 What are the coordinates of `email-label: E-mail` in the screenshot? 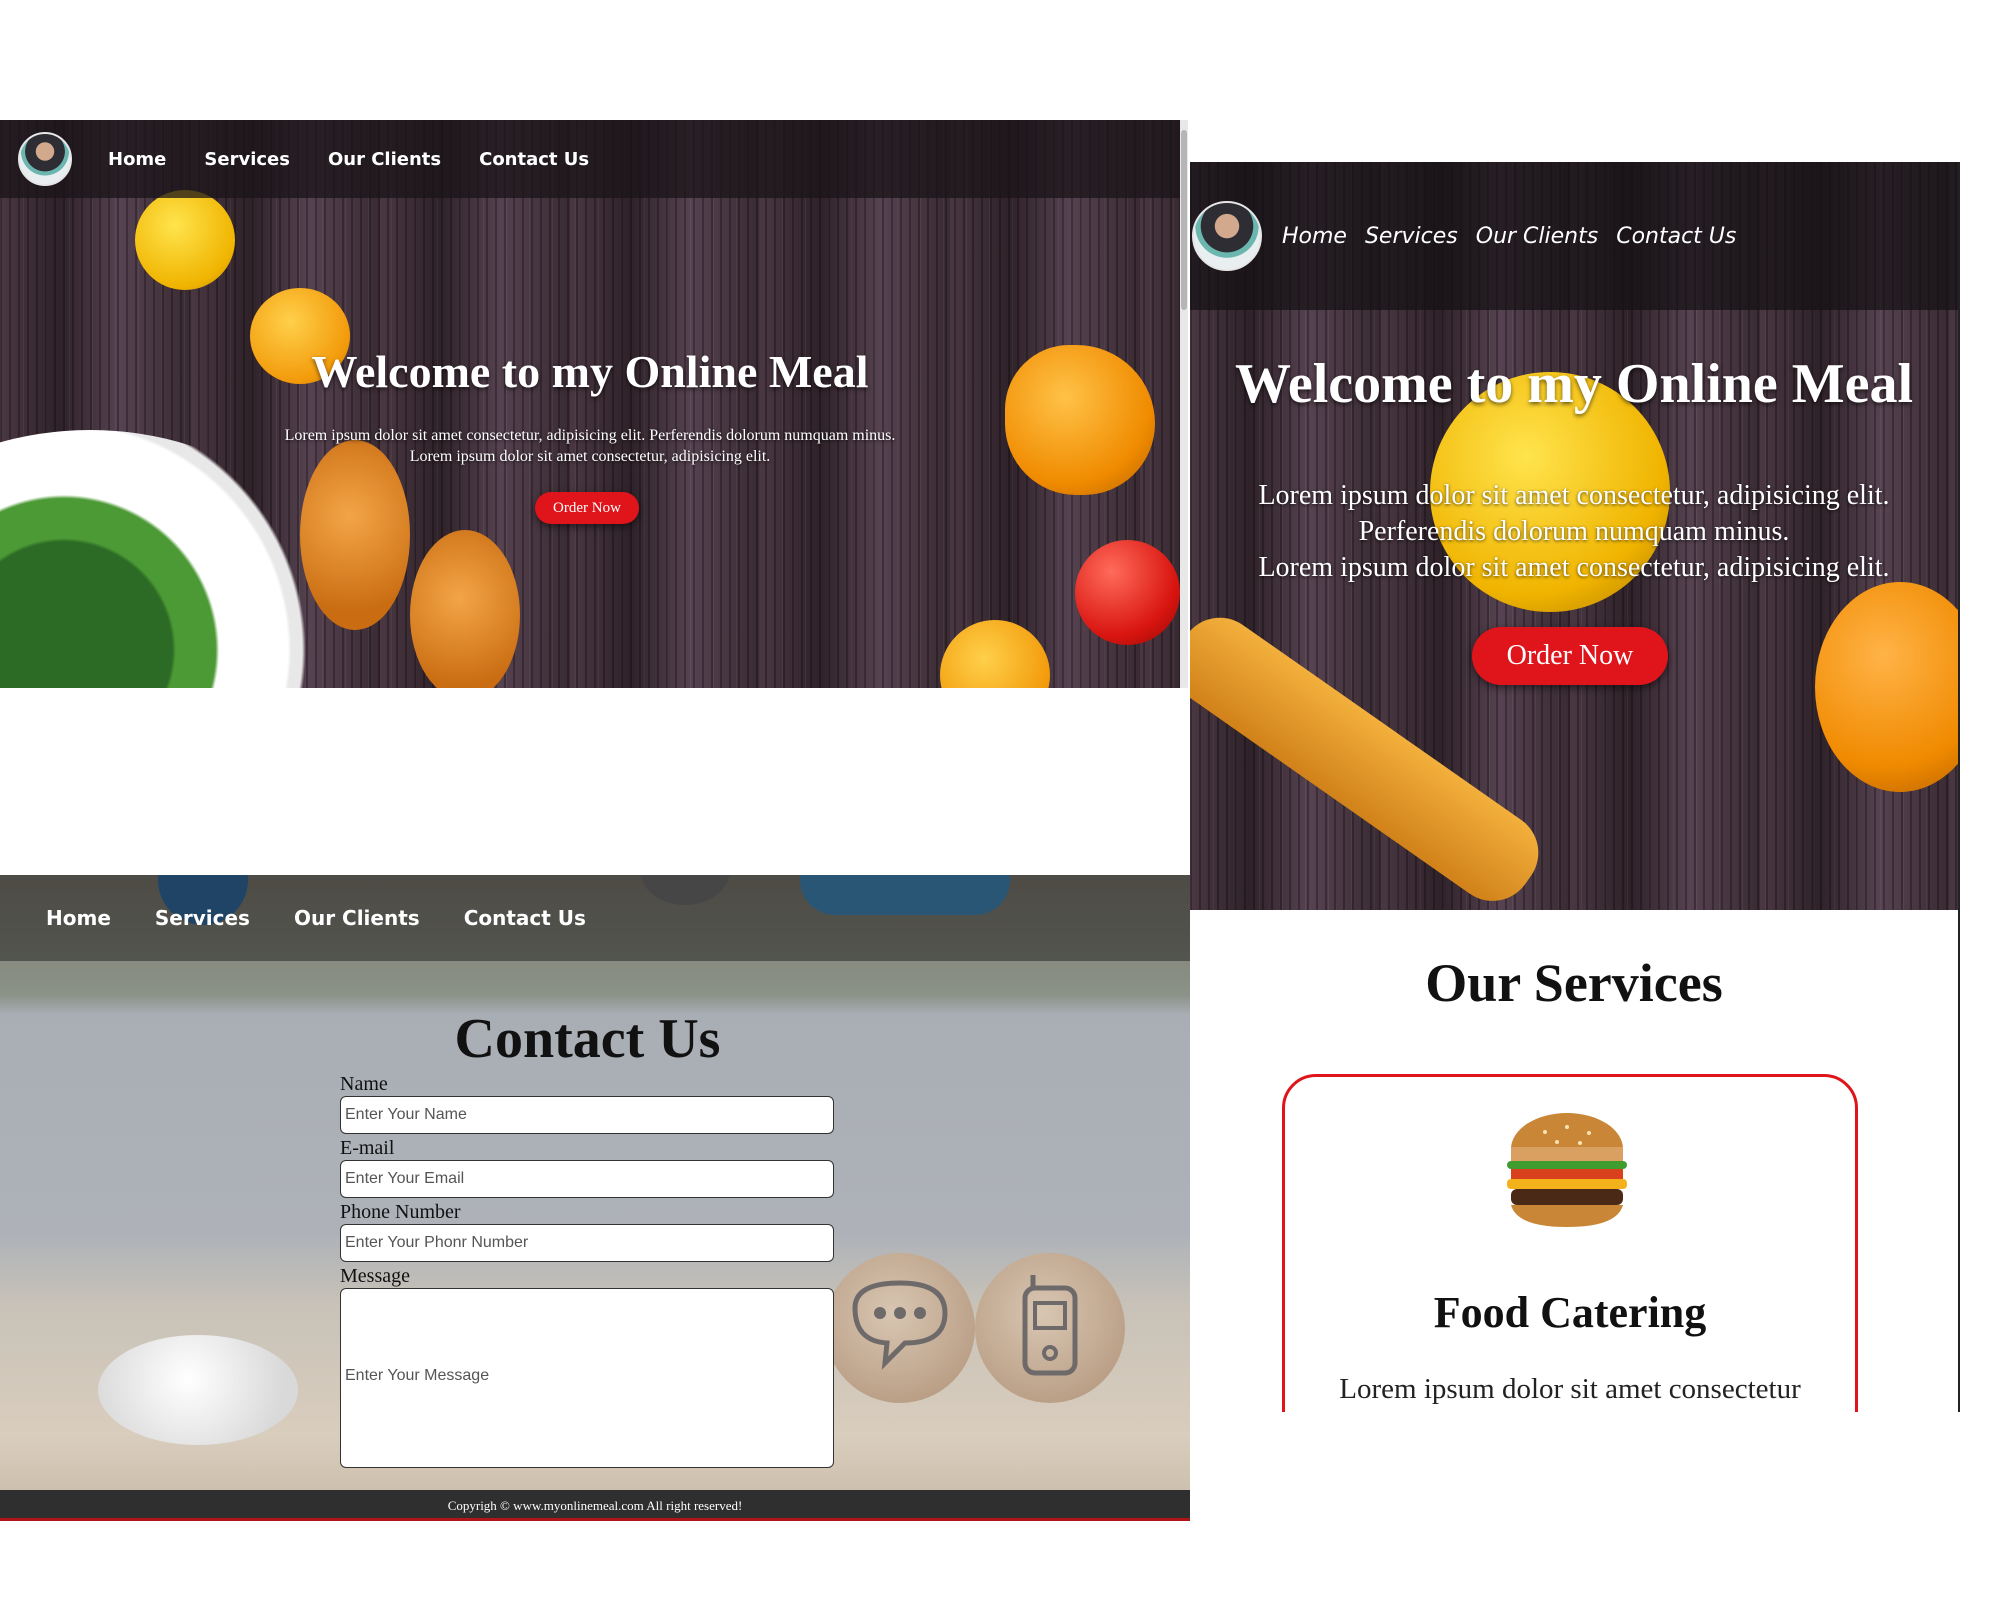 It's located at (367, 1148).